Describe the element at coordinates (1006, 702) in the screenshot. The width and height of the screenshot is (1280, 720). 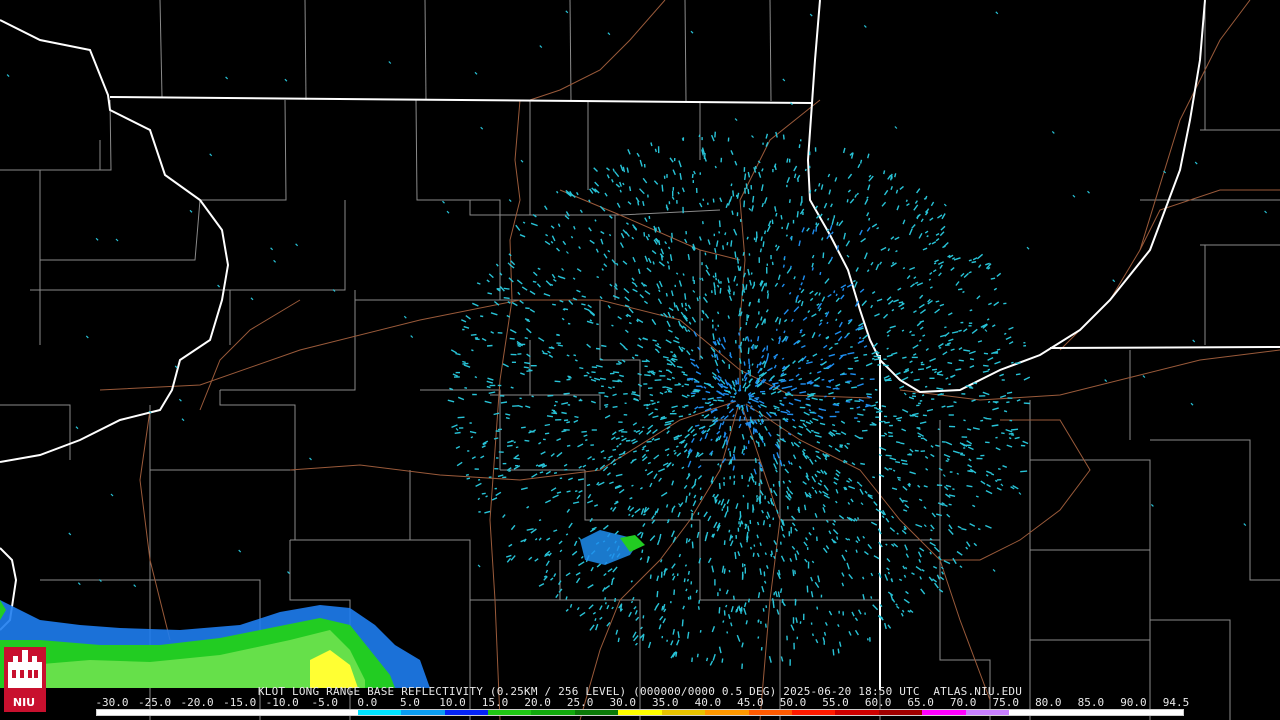
I see `colorbar-label: 75.0` at that location.